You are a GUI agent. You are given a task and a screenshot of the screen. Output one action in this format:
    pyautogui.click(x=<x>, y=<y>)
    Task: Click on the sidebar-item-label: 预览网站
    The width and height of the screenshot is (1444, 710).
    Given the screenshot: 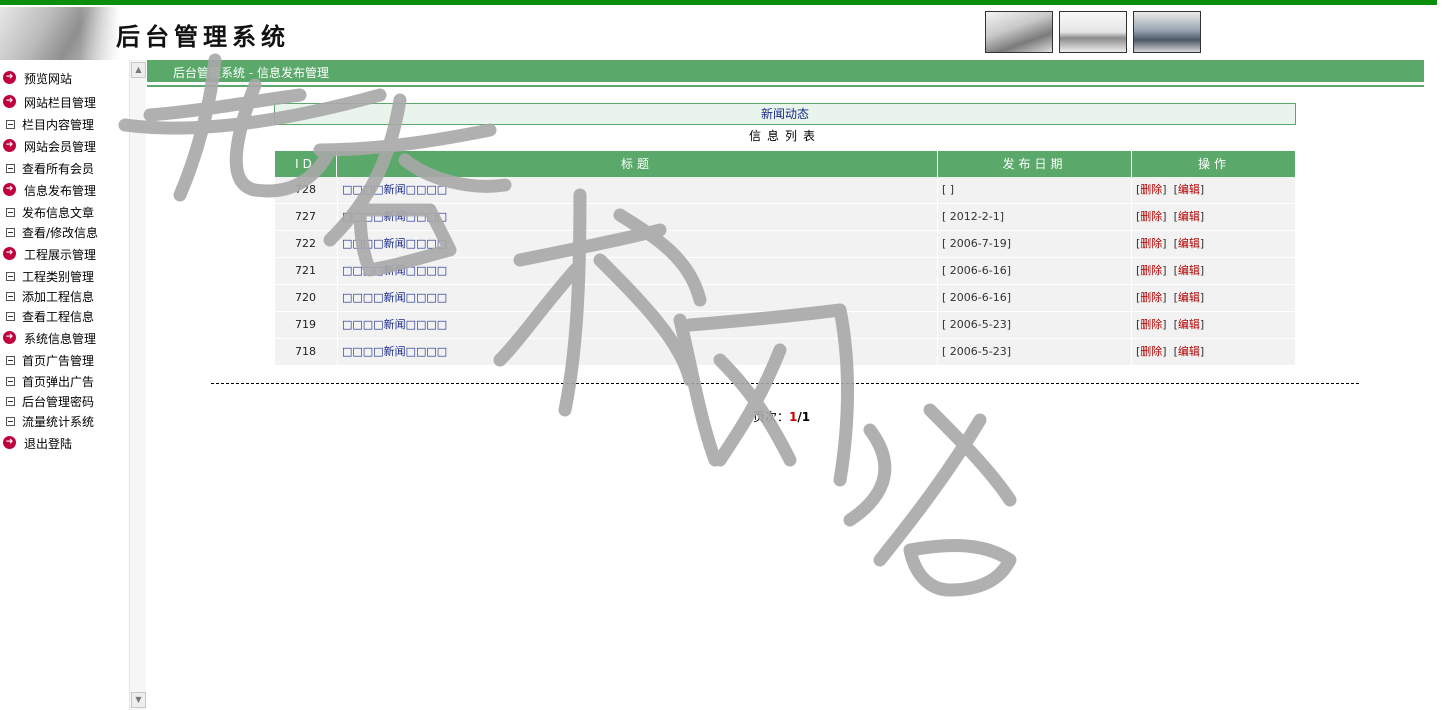 What is the action you would take?
    pyautogui.click(x=48, y=79)
    